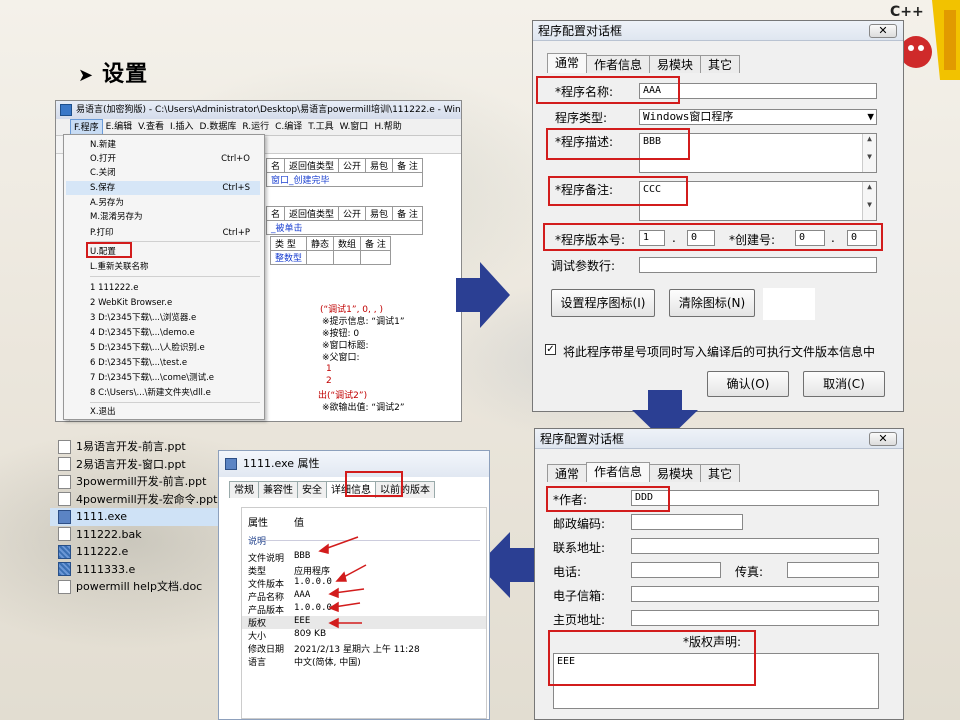  I want to click on phone-label: 电话:, so click(567, 572).